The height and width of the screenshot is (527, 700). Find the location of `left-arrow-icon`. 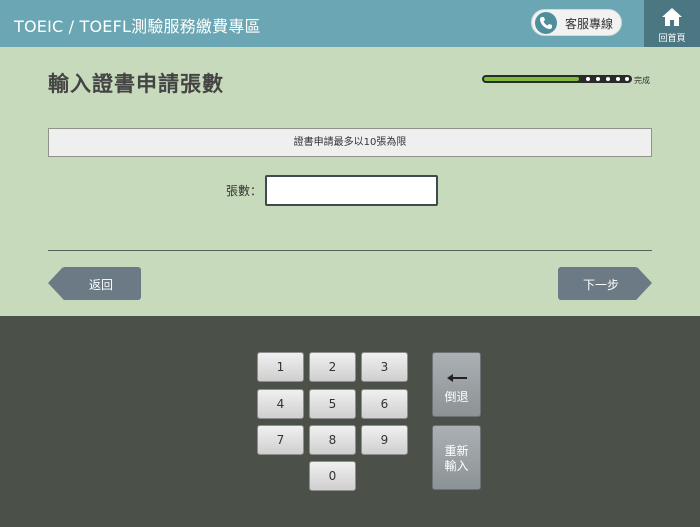

left-arrow-icon is located at coordinates (457, 378).